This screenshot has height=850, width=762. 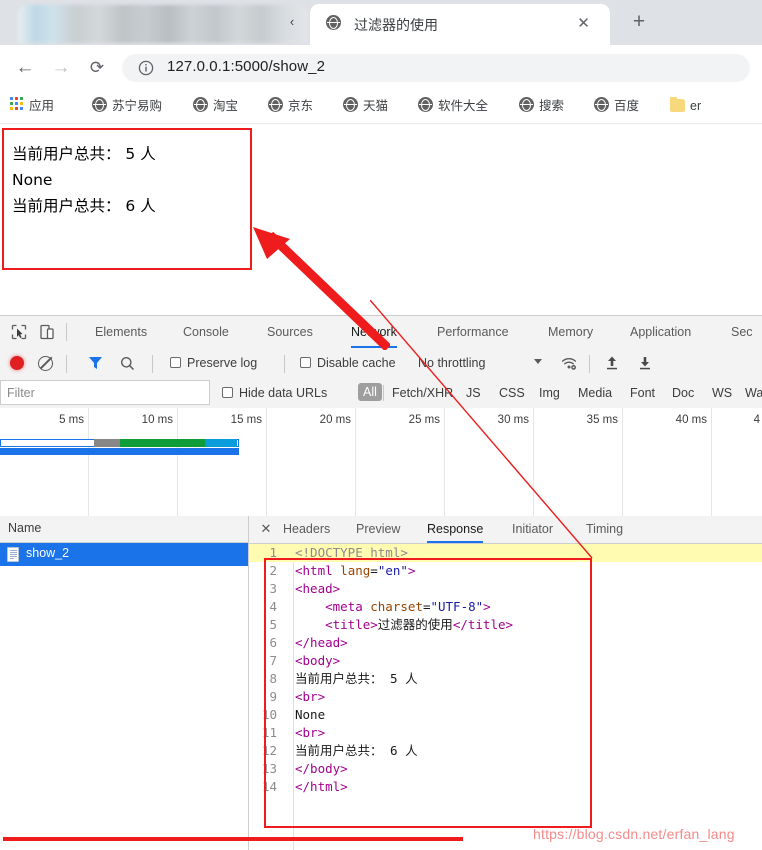 What do you see at coordinates (310, 696) in the screenshot?
I see `code-text: <br>` at bounding box center [310, 696].